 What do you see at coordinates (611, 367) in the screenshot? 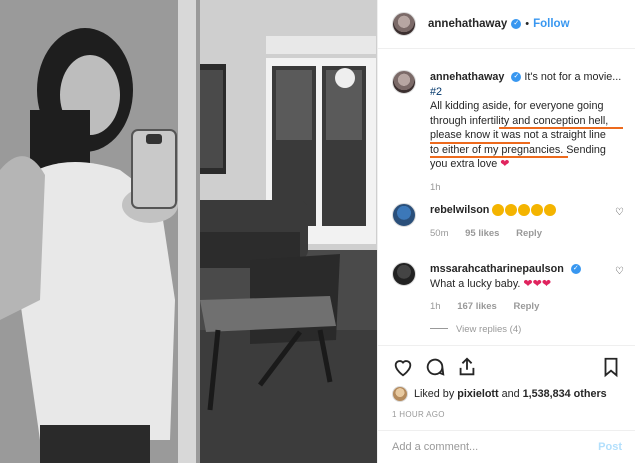
I see `bookmark-icon` at bounding box center [611, 367].